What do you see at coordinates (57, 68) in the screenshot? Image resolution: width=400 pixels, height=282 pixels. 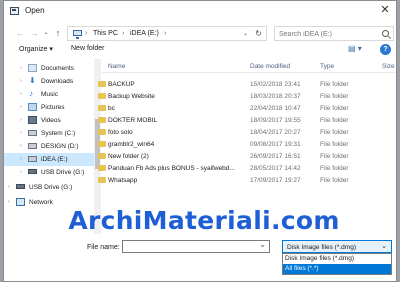 I see `sidebar-item-label: Documents` at bounding box center [57, 68].